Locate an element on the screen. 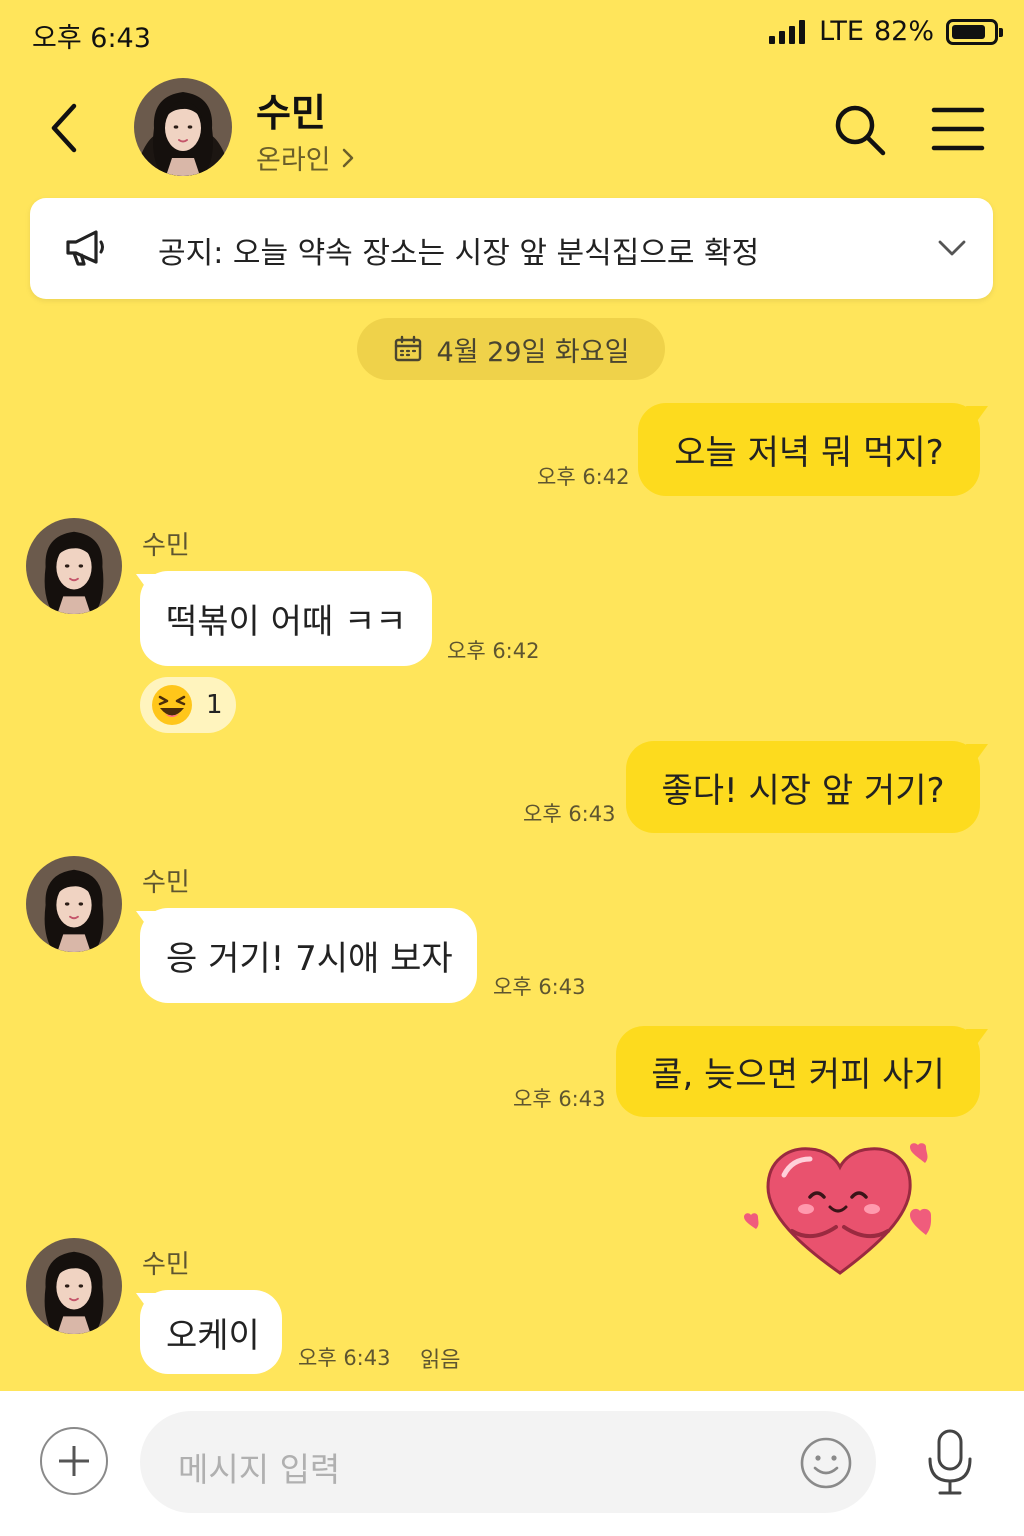 This screenshot has width=1024, height=1536. chevron-left-icon is located at coordinates (64, 128).